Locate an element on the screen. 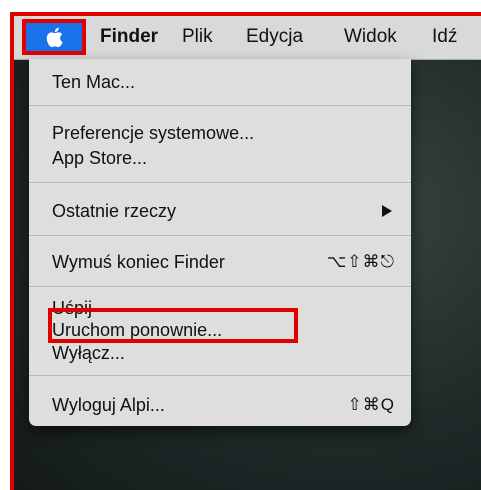  menu-item-force-quit: Wymuś koniec Finder is located at coordinates (138, 262).